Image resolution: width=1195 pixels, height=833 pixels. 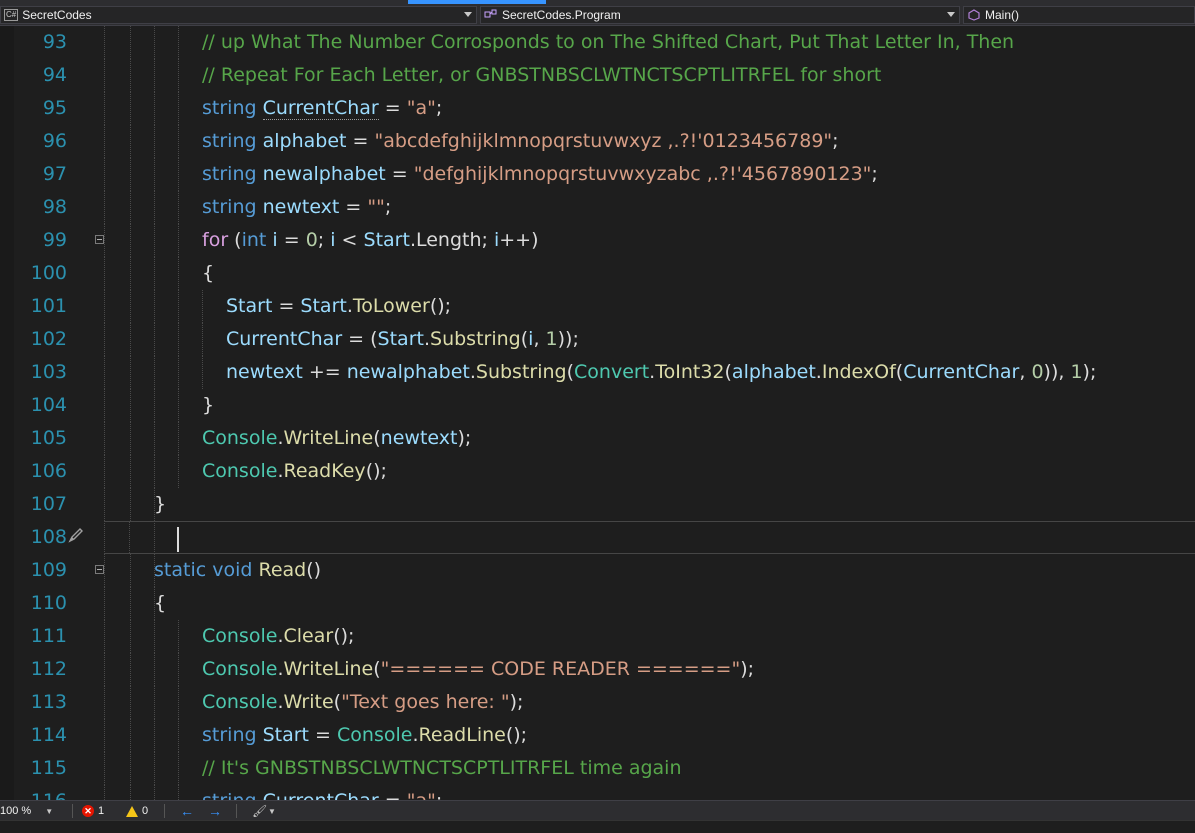 What do you see at coordinates (308, 636) in the screenshot?
I see `code-token: Clear` at bounding box center [308, 636].